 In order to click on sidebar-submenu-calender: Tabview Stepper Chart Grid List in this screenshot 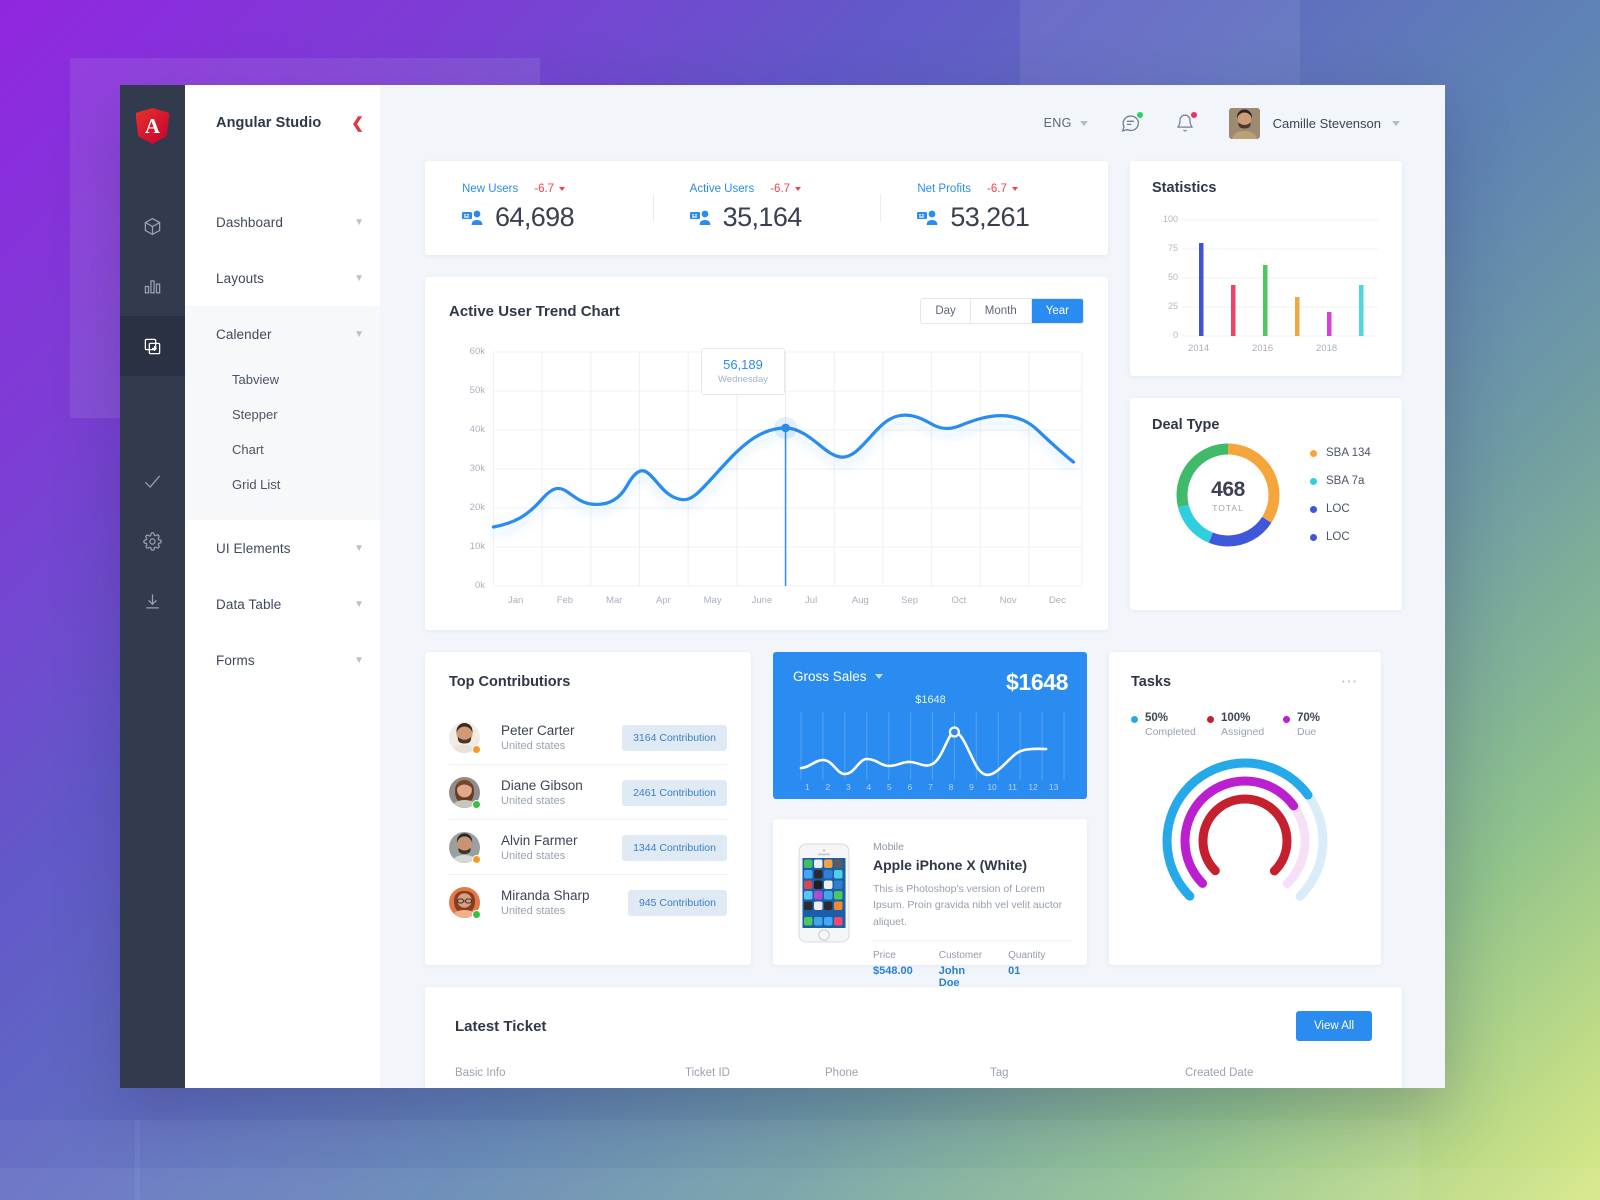, I will do `click(282, 441)`.